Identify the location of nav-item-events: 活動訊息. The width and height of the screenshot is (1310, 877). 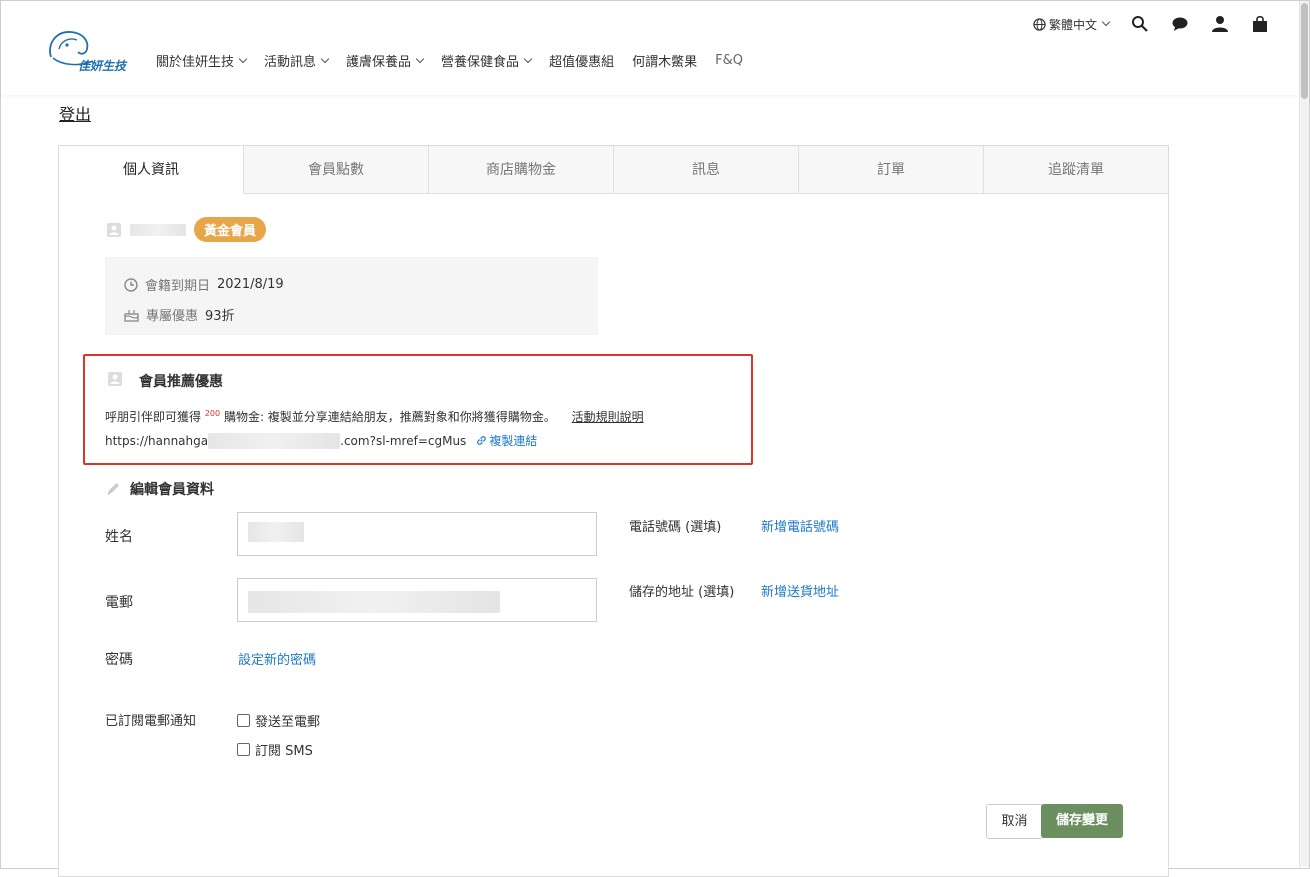
(297, 60).